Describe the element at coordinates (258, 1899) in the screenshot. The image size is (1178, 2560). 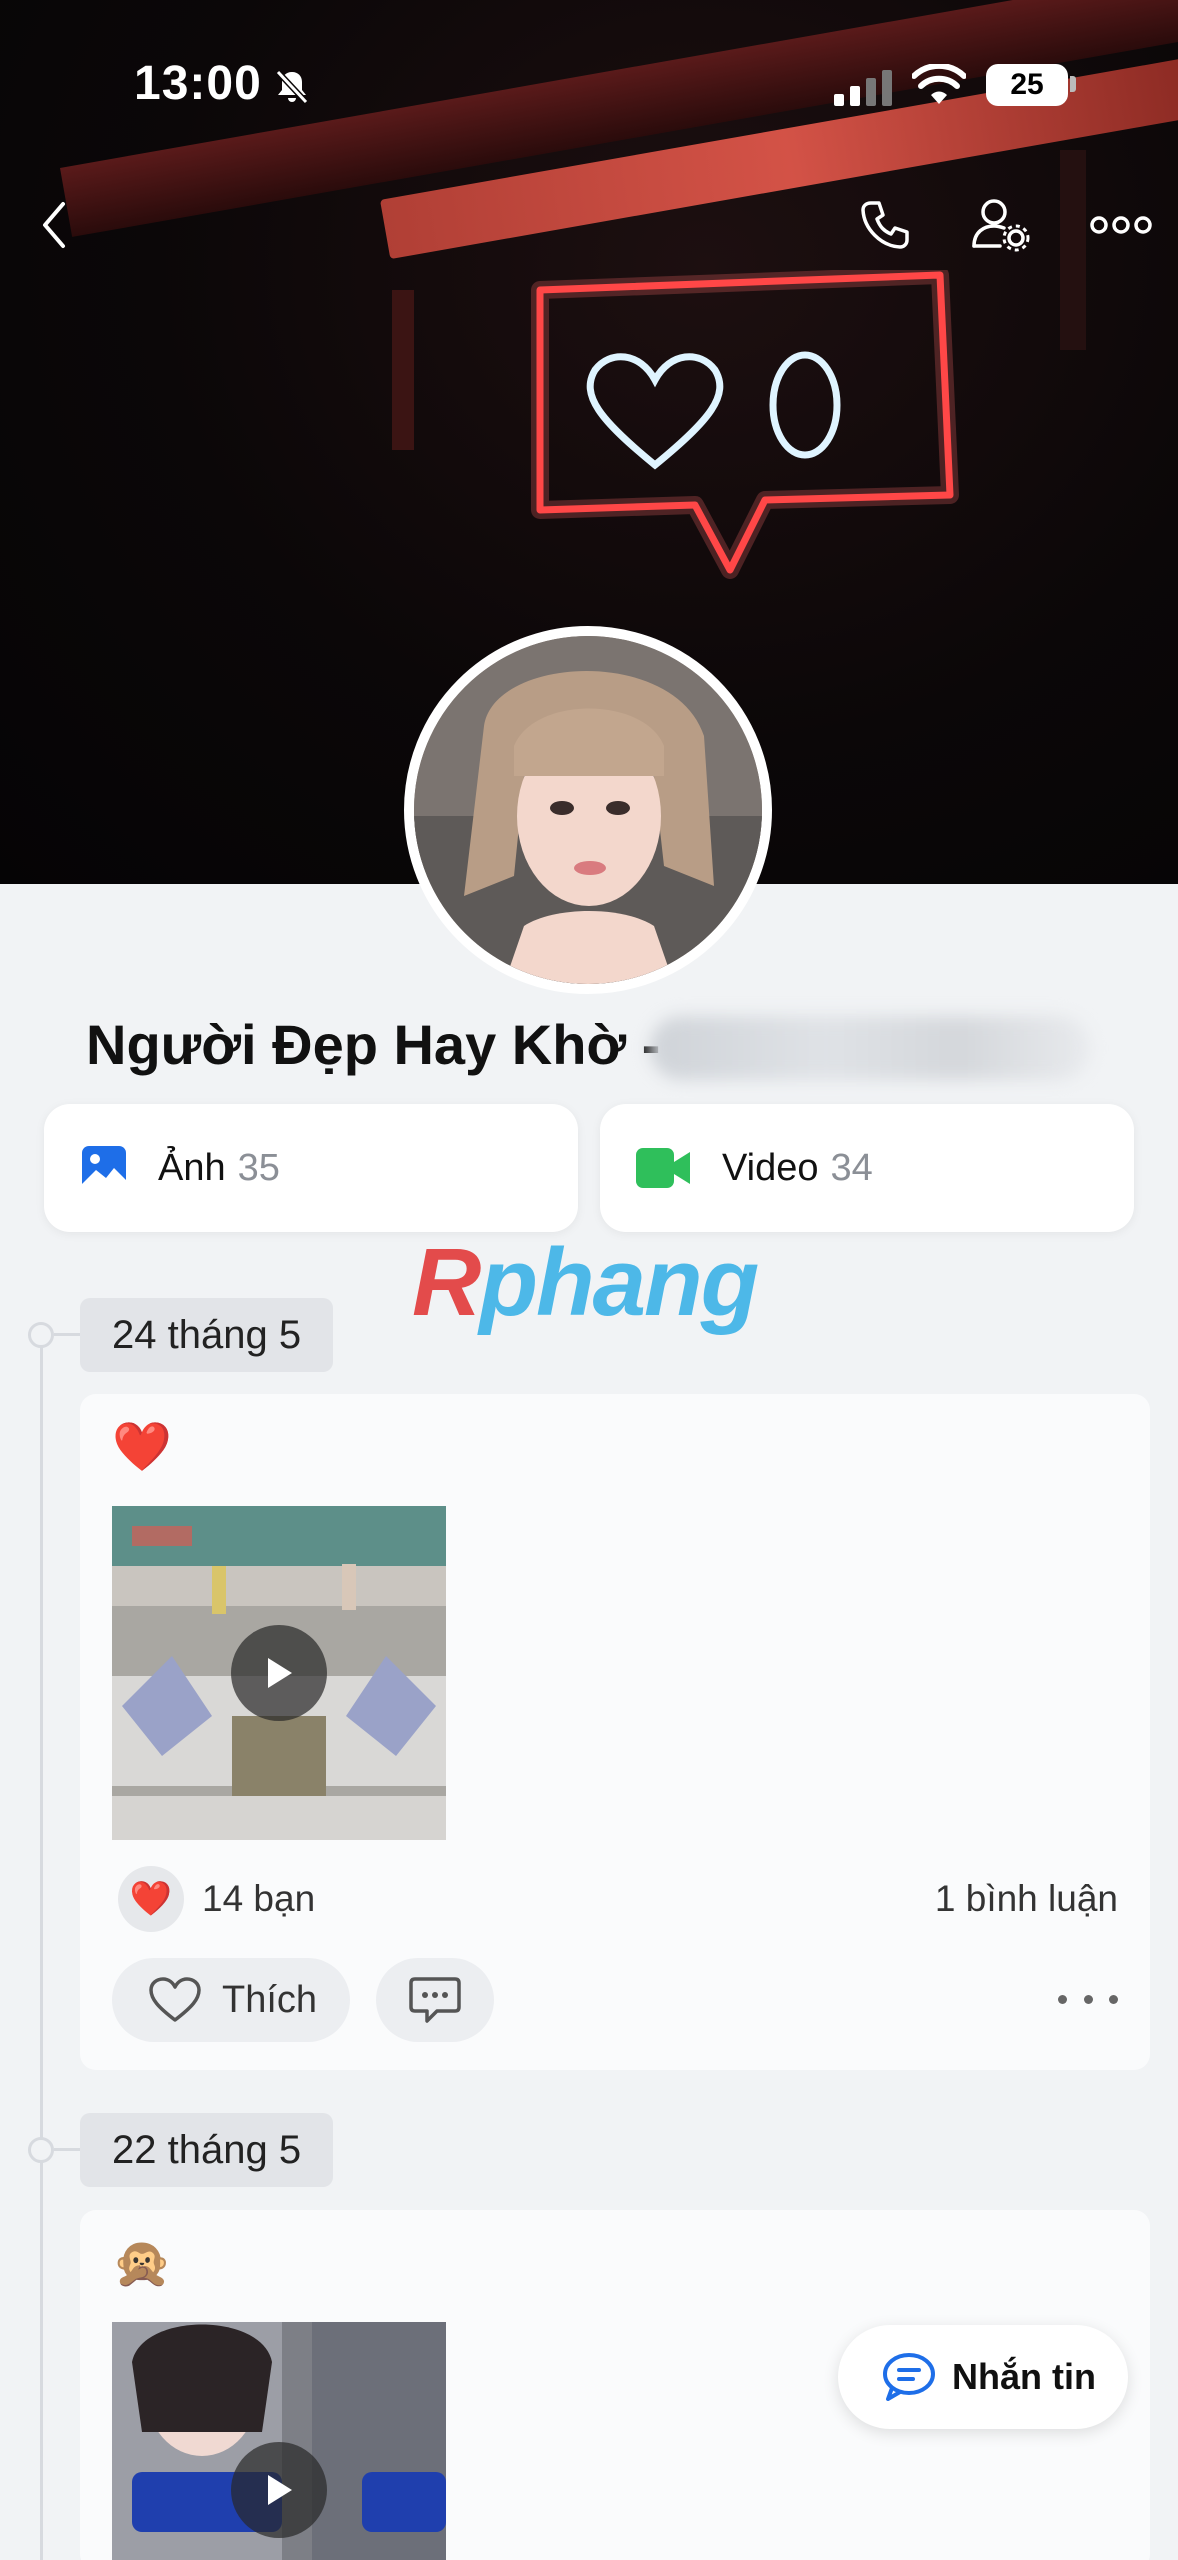
I see `reaction-count: 14 bạn` at that location.